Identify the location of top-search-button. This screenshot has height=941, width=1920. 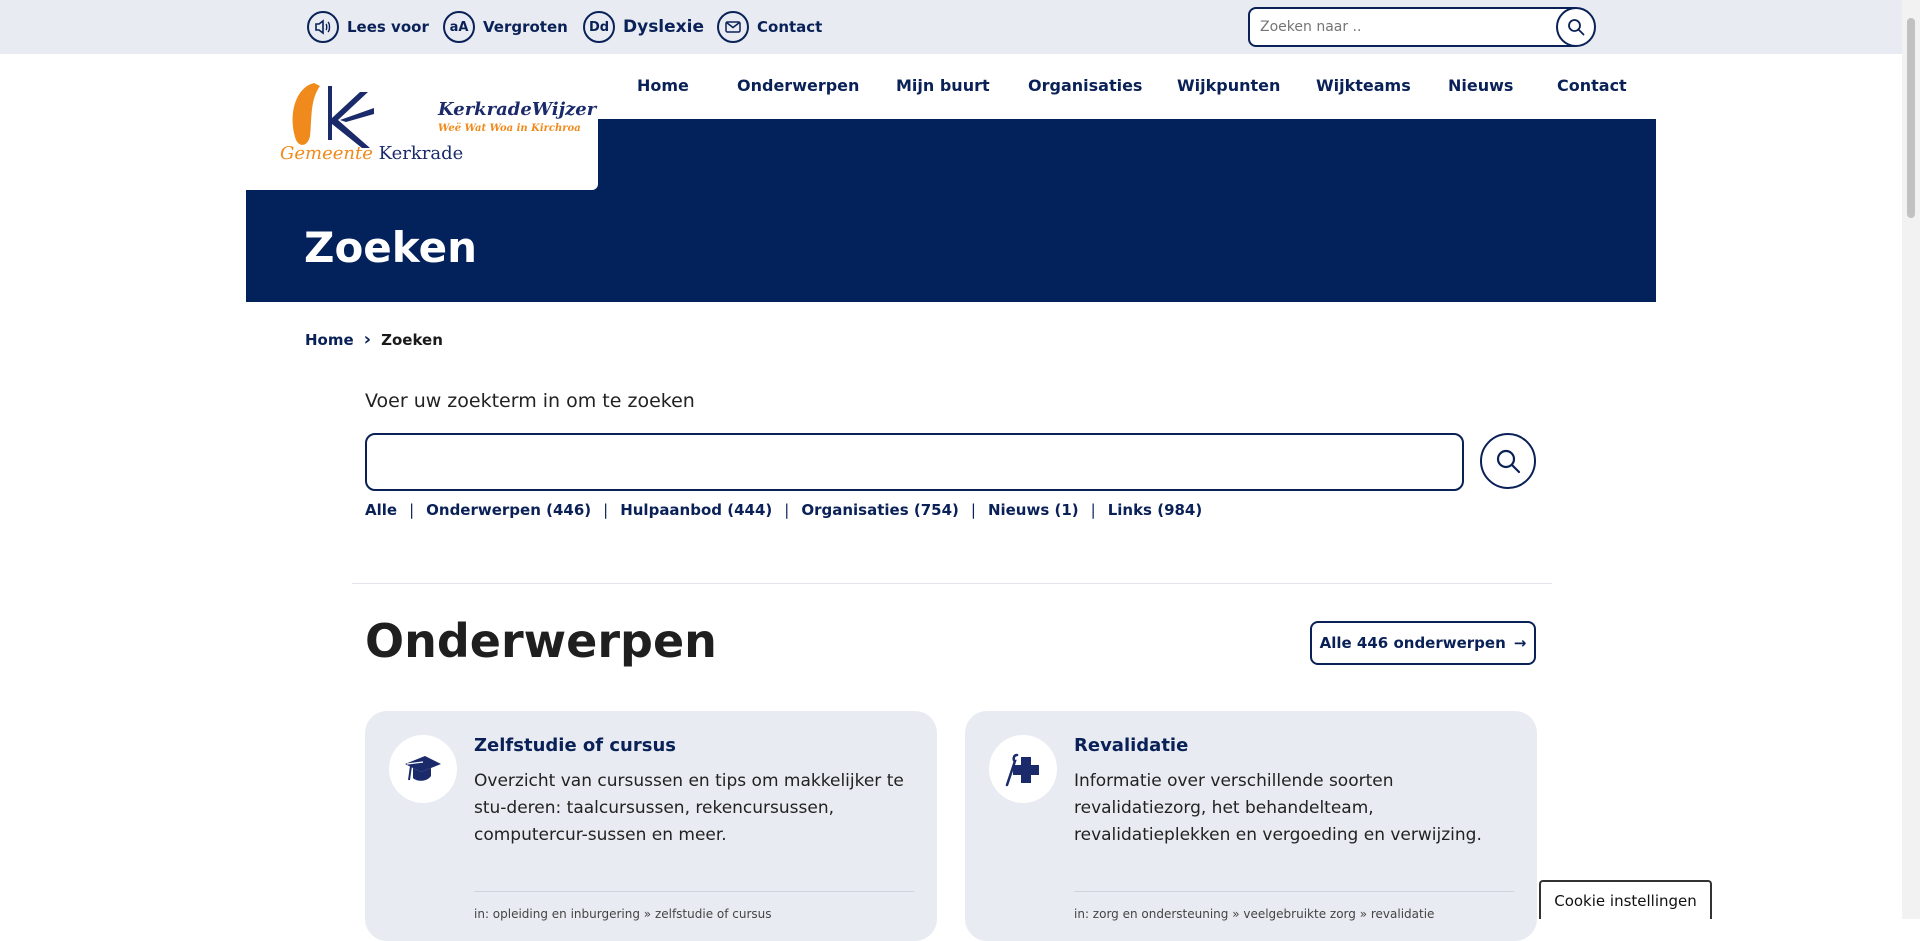
(1576, 27).